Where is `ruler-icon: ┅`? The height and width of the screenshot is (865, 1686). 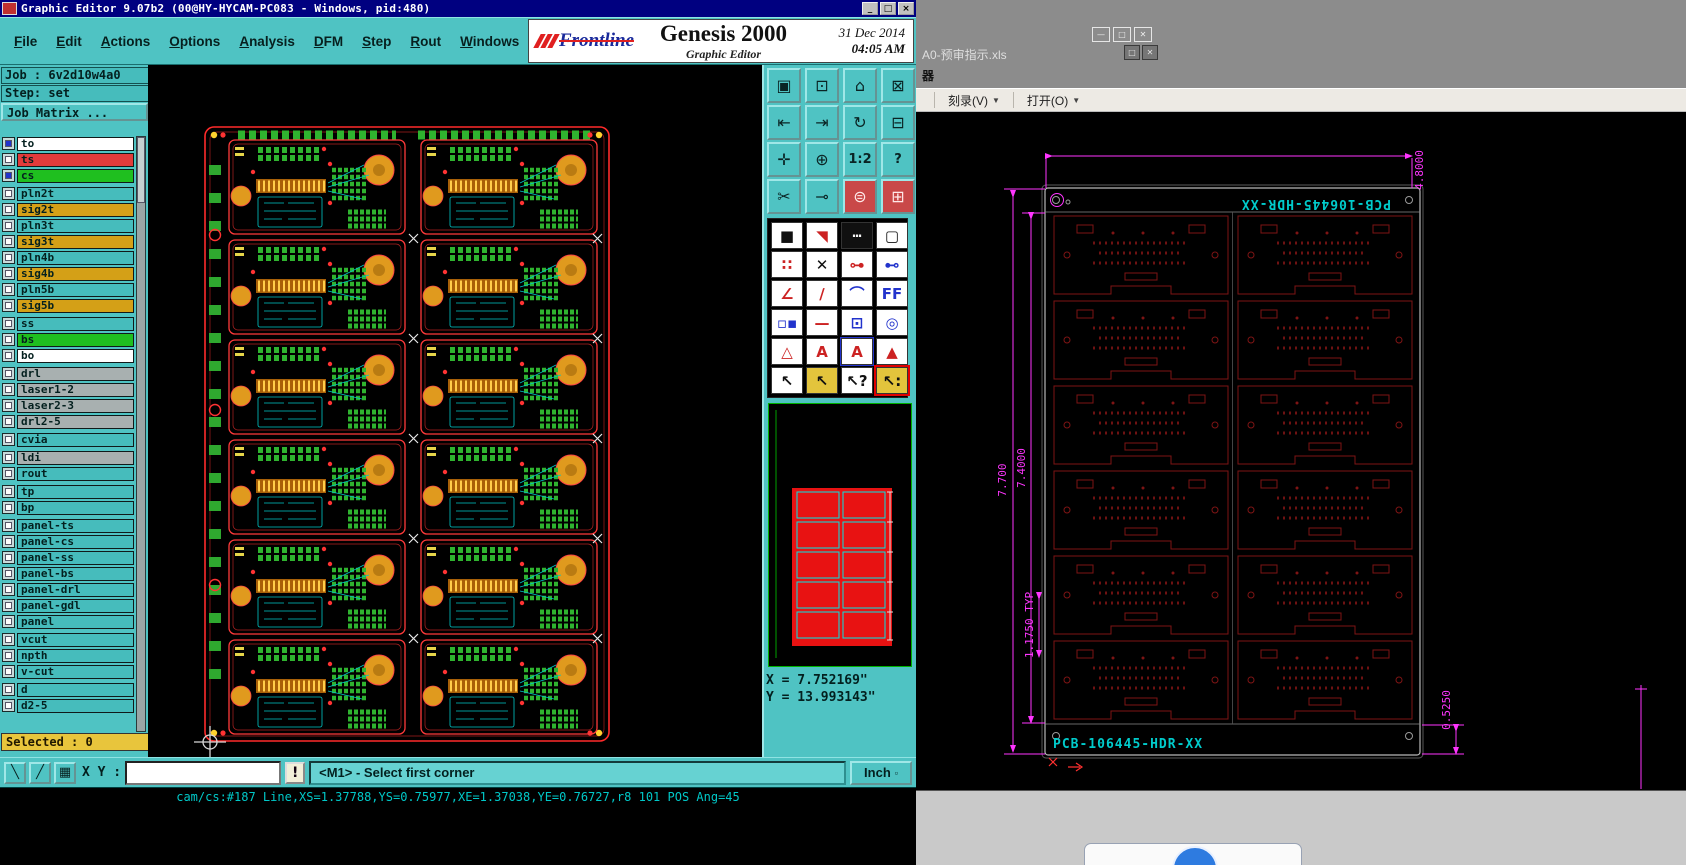
ruler-icon: ┅ is located at coordinates (857, 235).